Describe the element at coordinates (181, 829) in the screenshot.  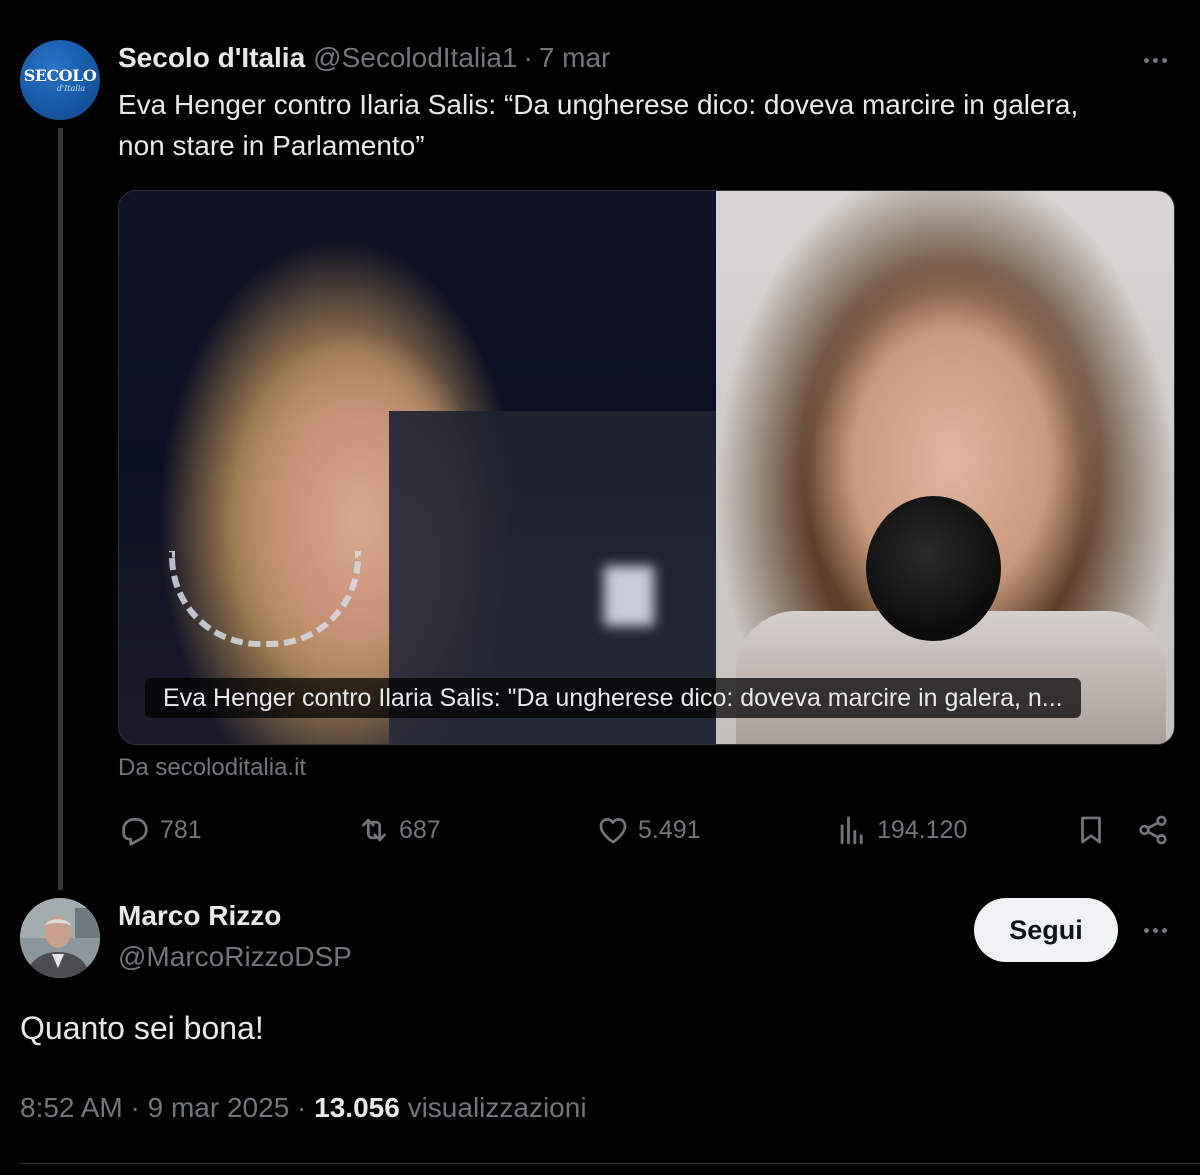
I see `reply-count: 781` at that location.